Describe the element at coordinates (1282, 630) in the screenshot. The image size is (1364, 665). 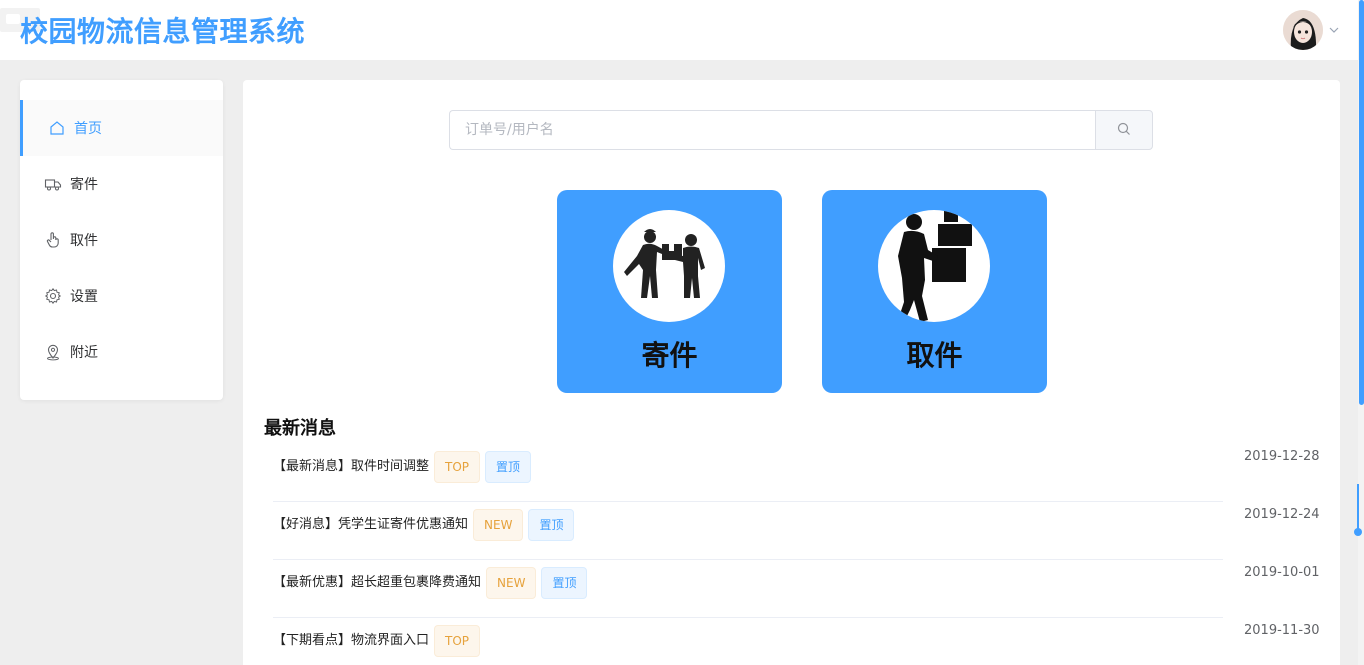
I see `news-date: 2019-11-30` at that location.